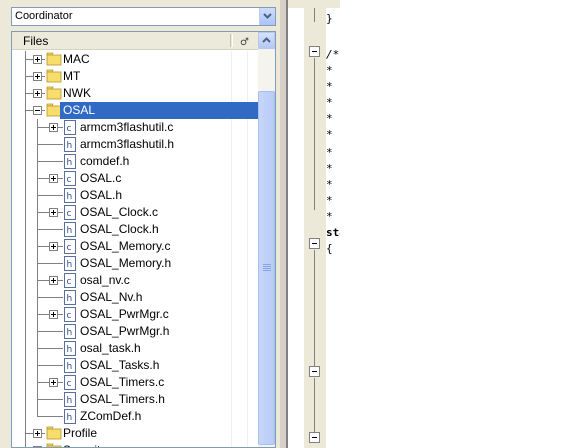 The height and width of the screenshot is (448, 576). What do you see at coordinates (135, 382) in the screenshot?
I see `tree-file-item: c OSAL_Timers.c` at bounding box center [135, 382].